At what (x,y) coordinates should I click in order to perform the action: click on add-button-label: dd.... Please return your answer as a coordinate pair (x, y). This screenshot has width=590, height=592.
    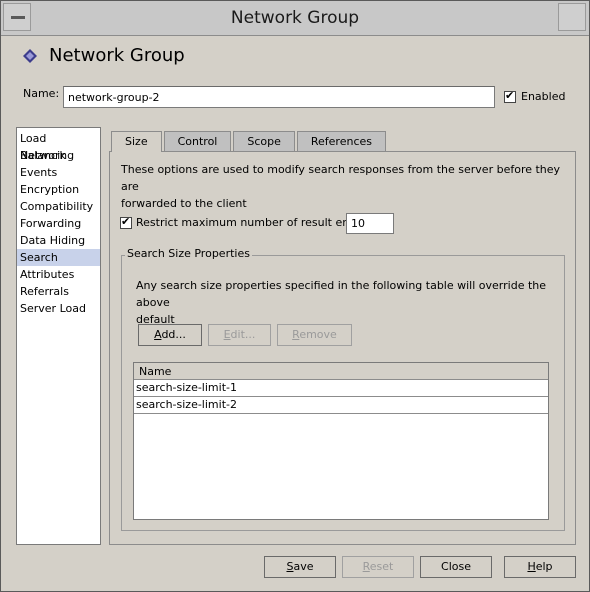
    Looking at the image, I should click on (173, 334).